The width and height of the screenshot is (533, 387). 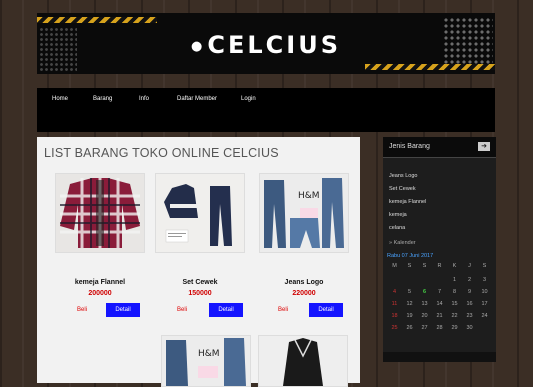 I want to click on calendar-date: Rabu 07 Juni 2017, so click(x=410, y=256).